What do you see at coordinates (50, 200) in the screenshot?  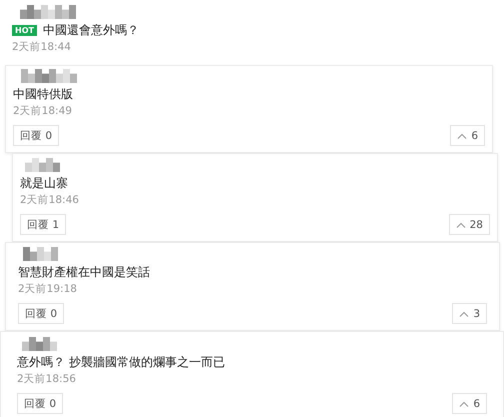 I see `comment-time: 2天前18:46` at bounding box center [50, 200].